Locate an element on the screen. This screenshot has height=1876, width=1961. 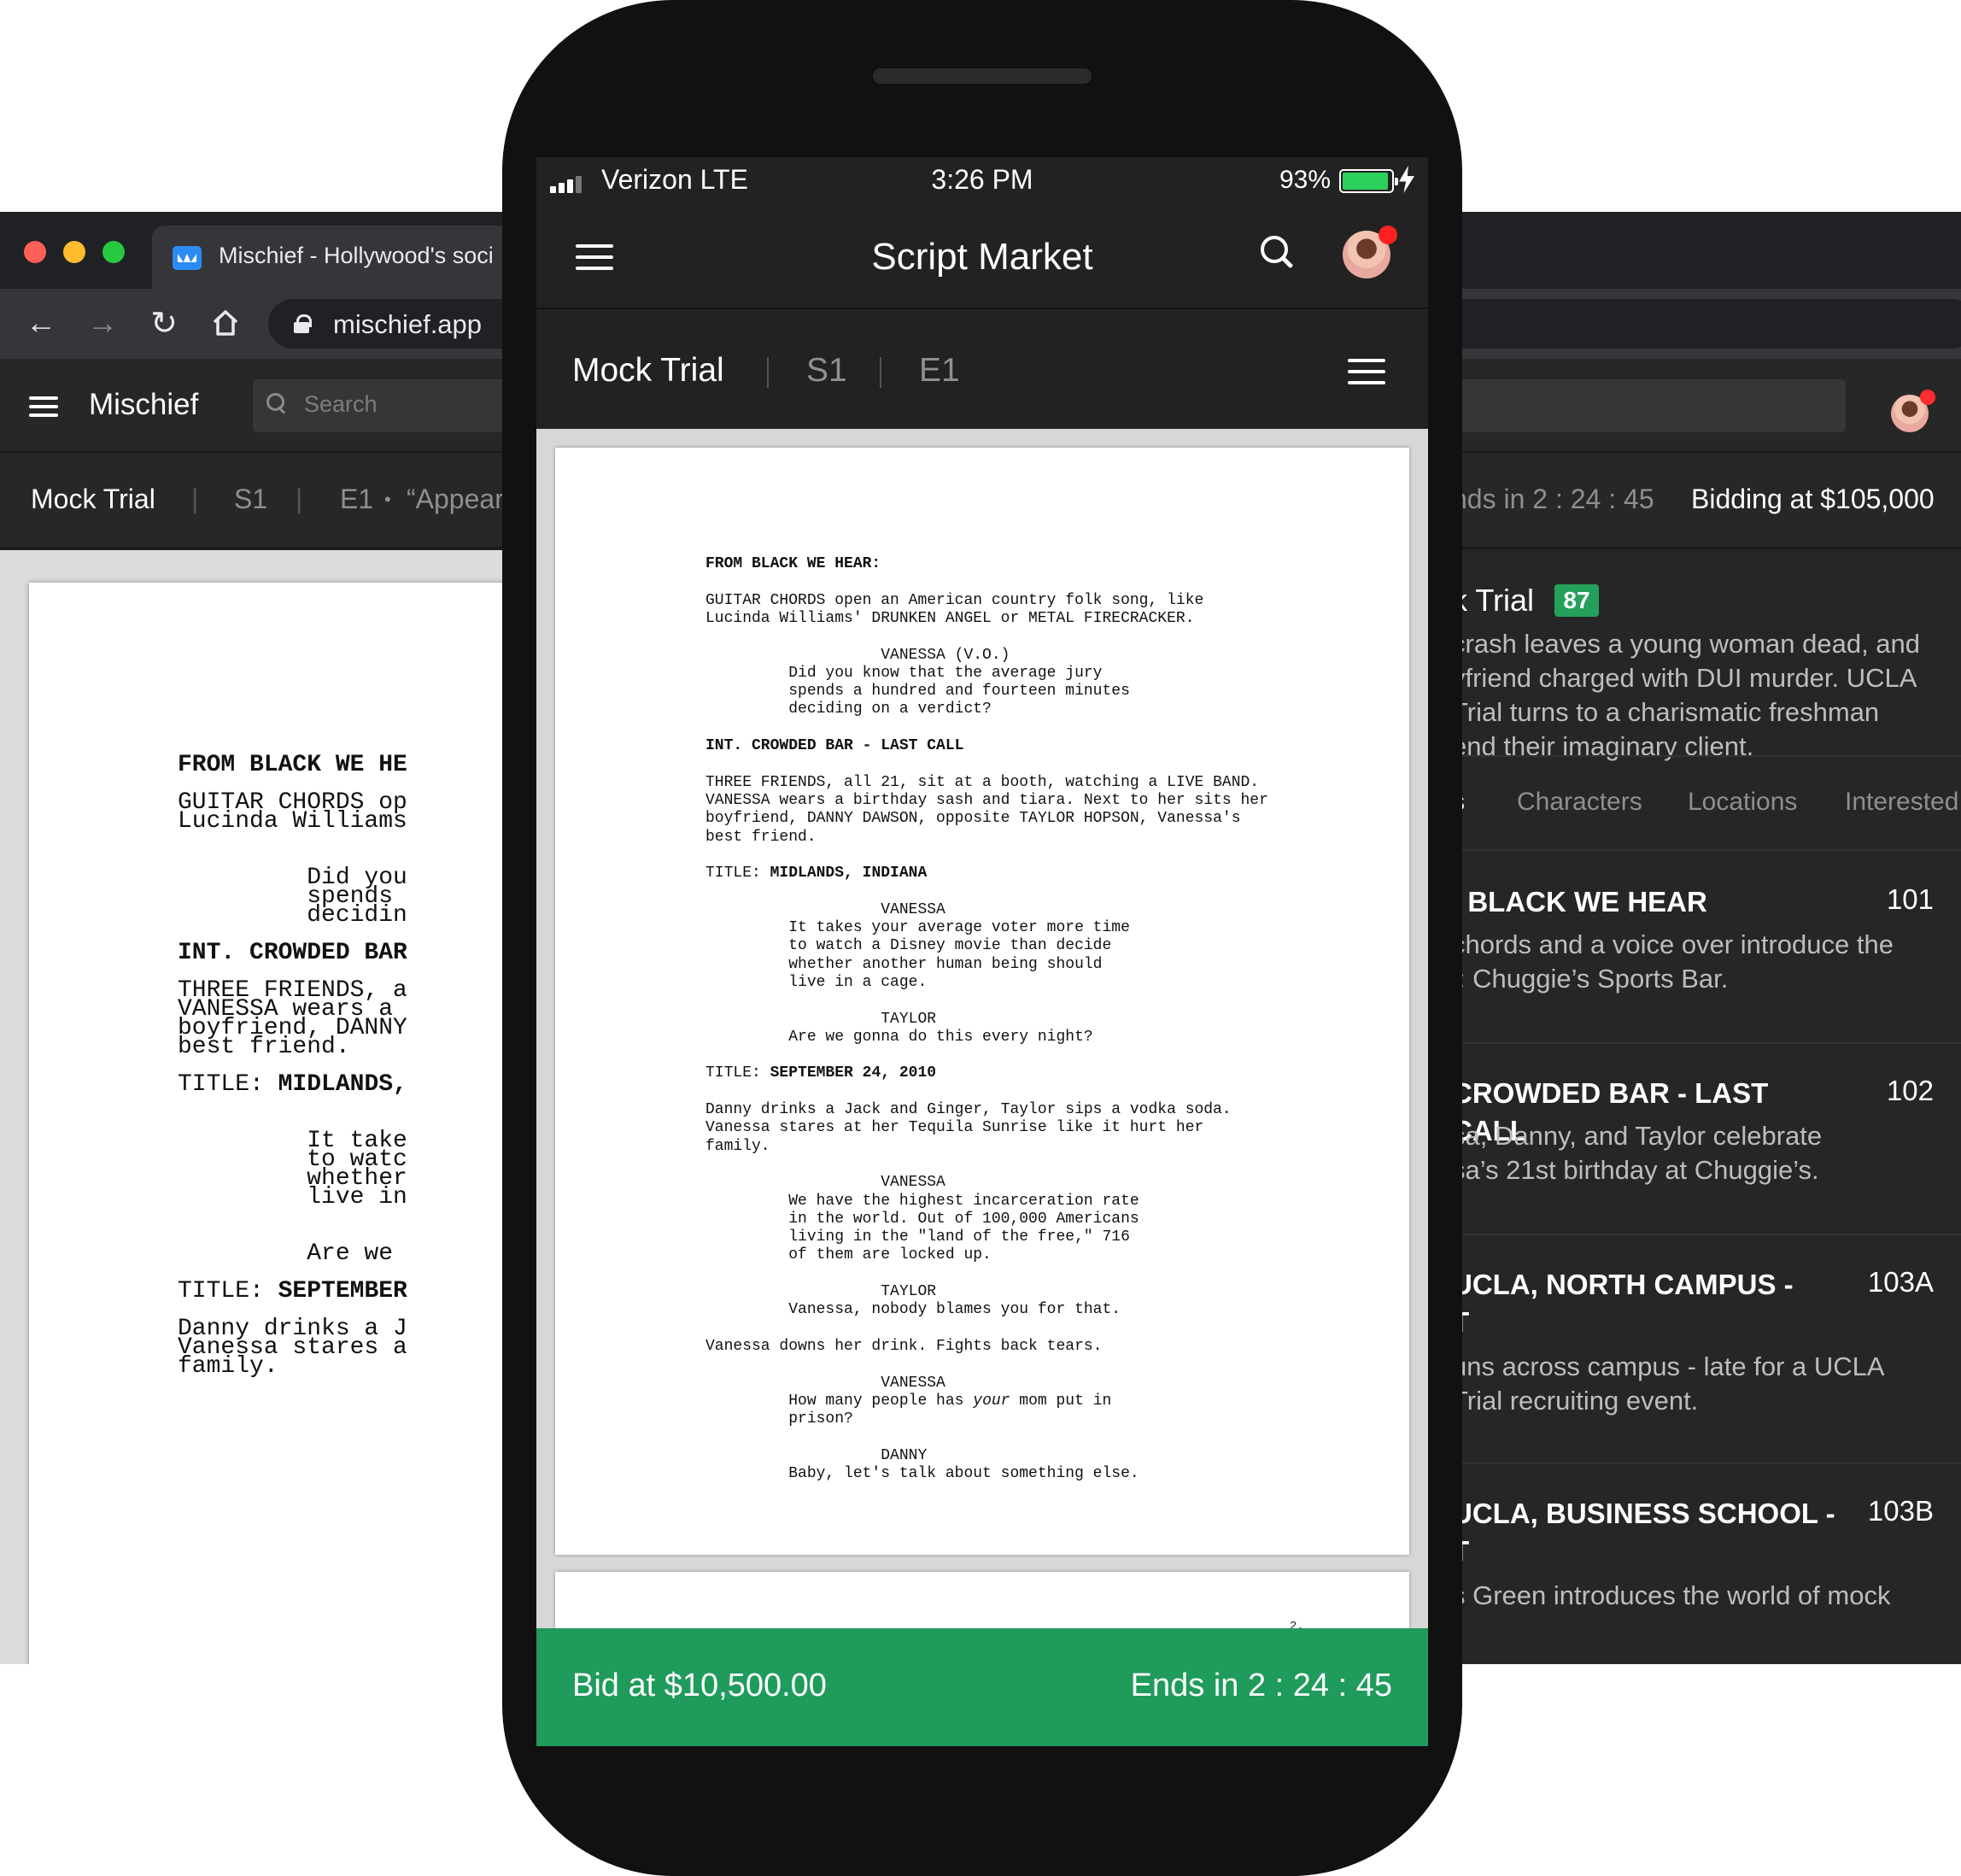
script-line: TITLE: SEPTEMBER is located at coordinates (292, 1292).